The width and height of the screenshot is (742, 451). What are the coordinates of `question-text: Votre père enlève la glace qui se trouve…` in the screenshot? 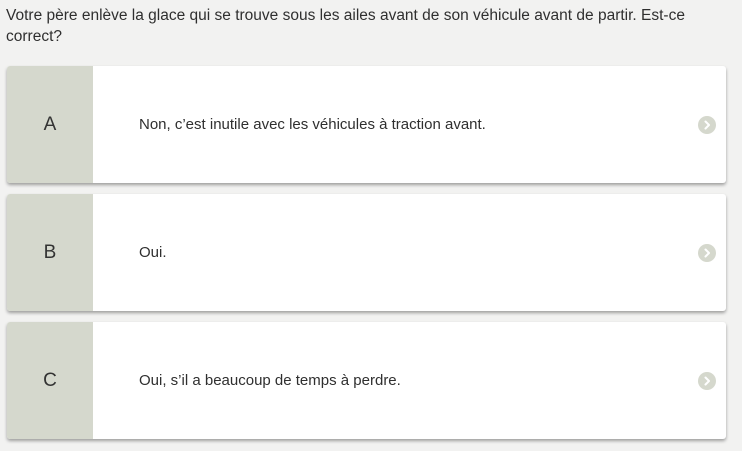 It's located at (345, 26).